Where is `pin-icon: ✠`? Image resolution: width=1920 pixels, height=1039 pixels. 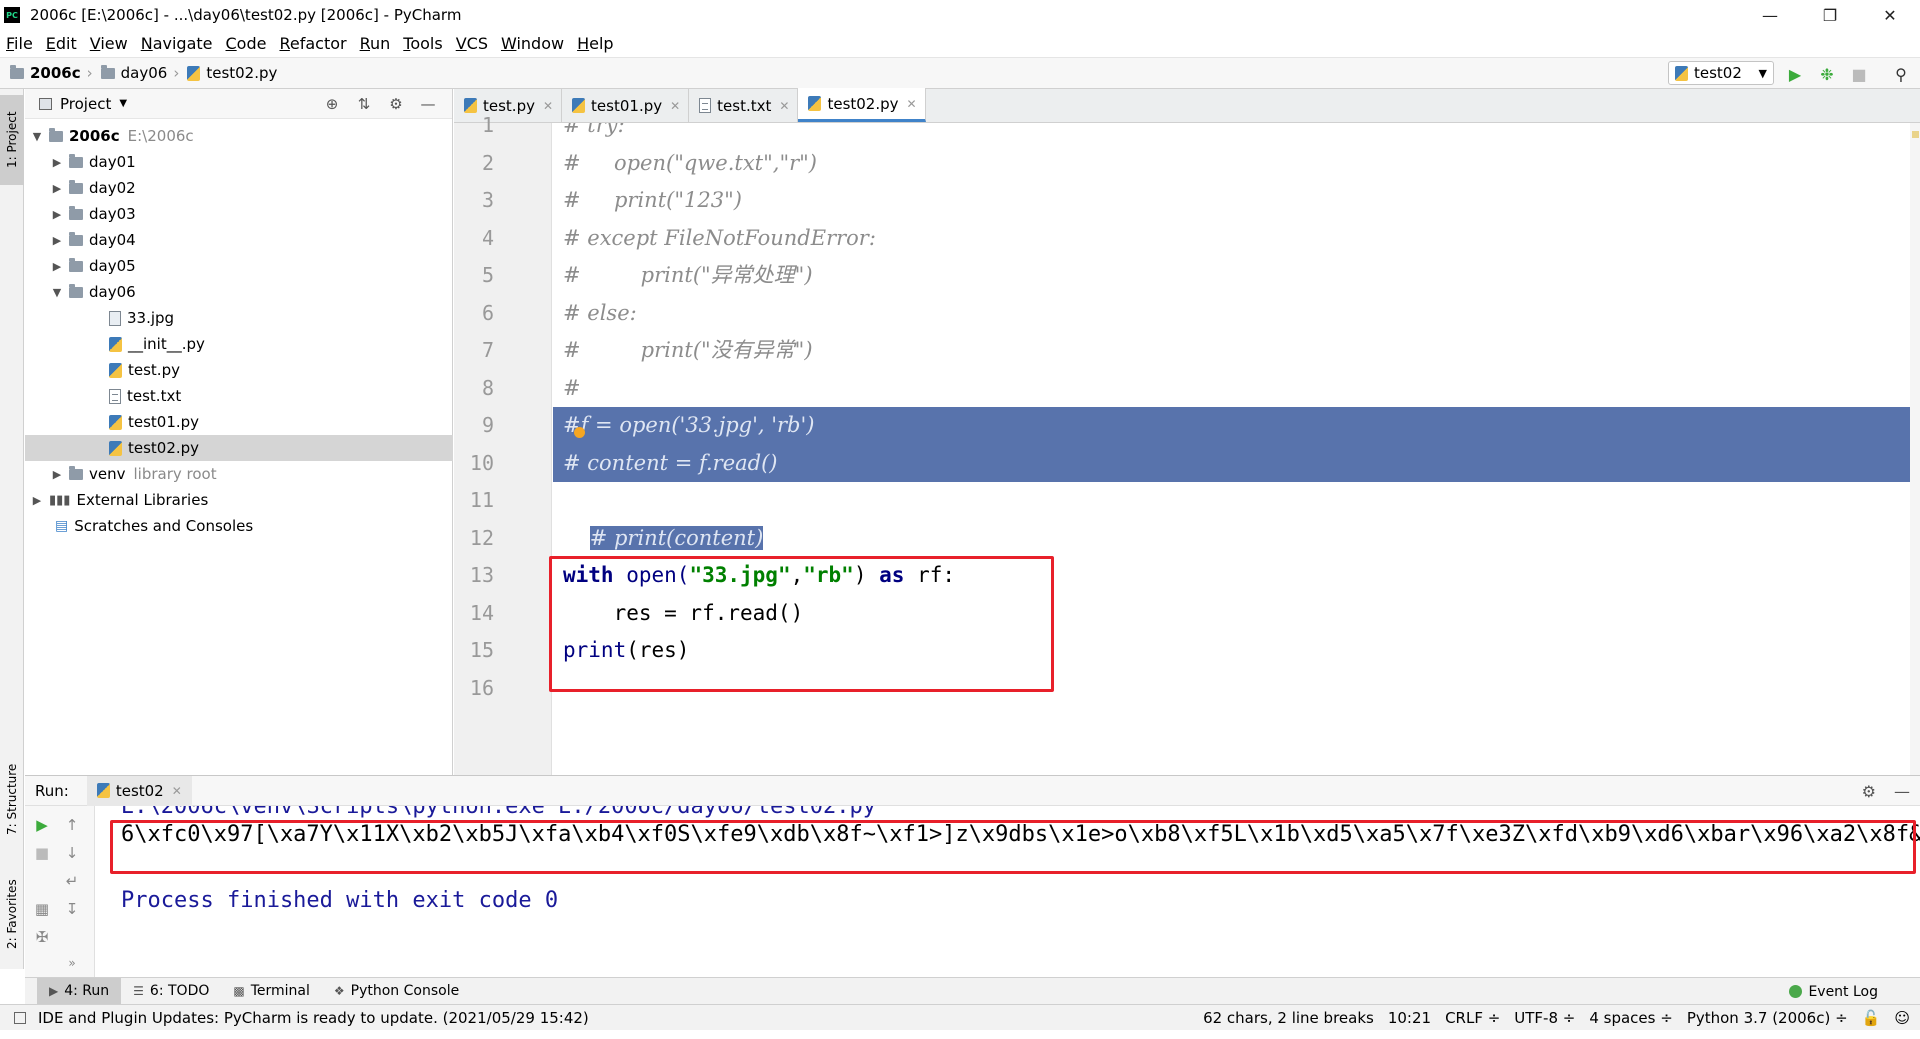 pin-icon: ✠ is located at coordinates (42, 937).